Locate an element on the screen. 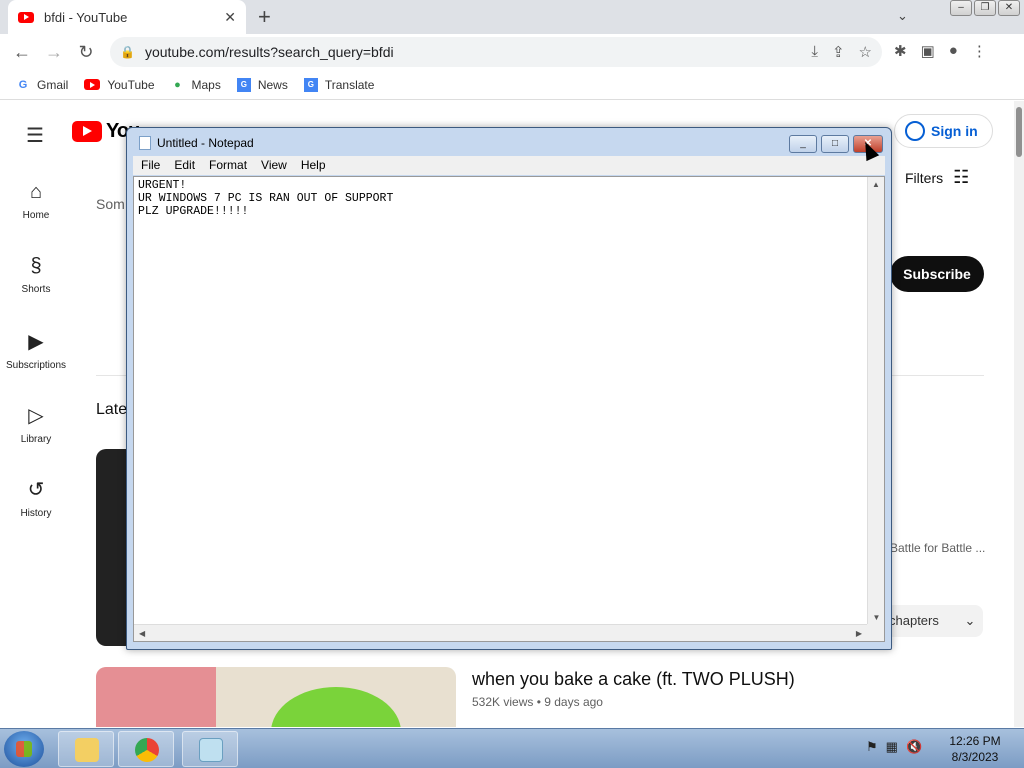  tab-search-chevron-icon: ⌄ is located at coordinates (902, 16).